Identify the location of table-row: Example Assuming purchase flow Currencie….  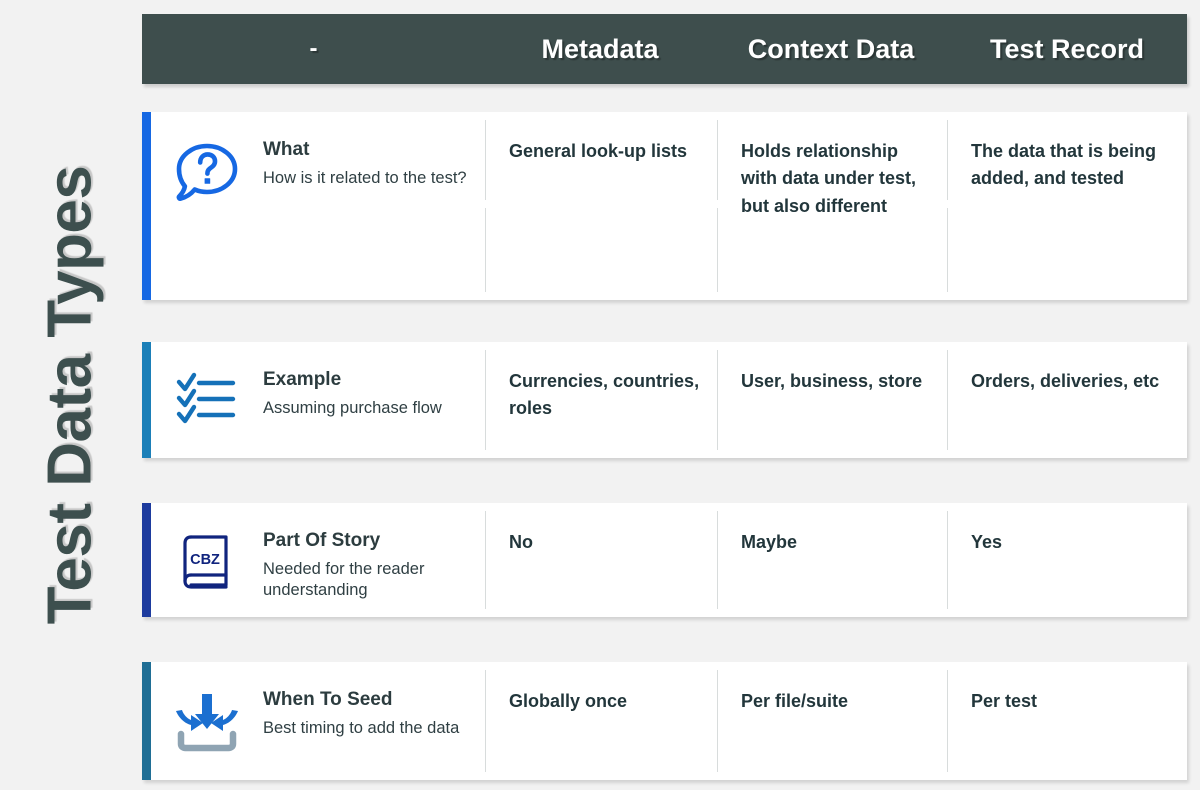
(664, 400).